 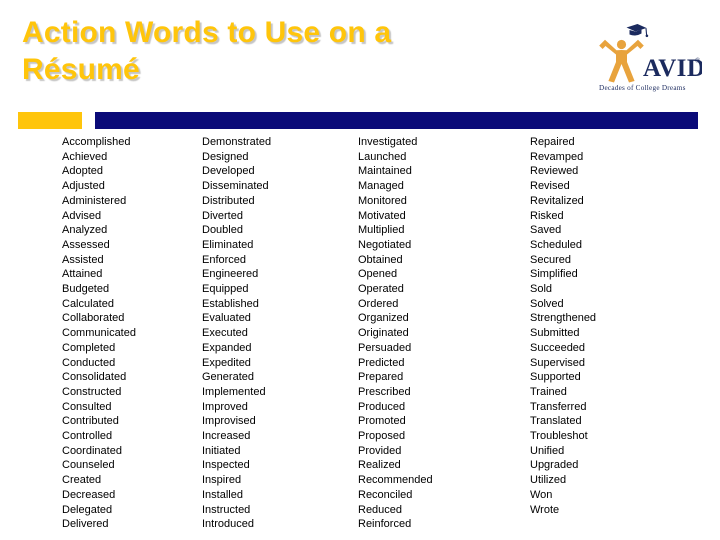 What do you see at coordinates (378, 303) in the screenshot?
I see `action-word: Ordered` at bounding box center [378, 303].